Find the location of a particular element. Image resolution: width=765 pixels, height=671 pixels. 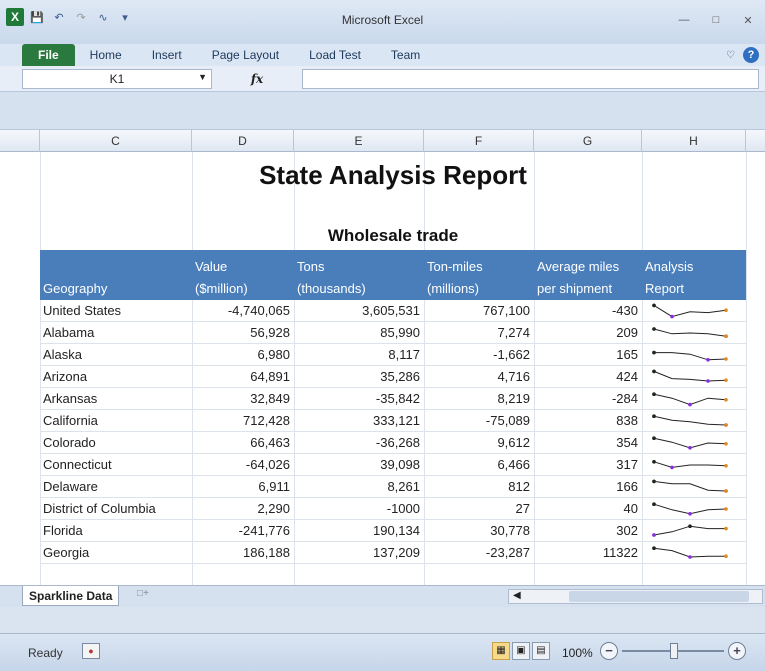

minimize-ribbon-icon: ♡ is located at coordinates (730, 55).